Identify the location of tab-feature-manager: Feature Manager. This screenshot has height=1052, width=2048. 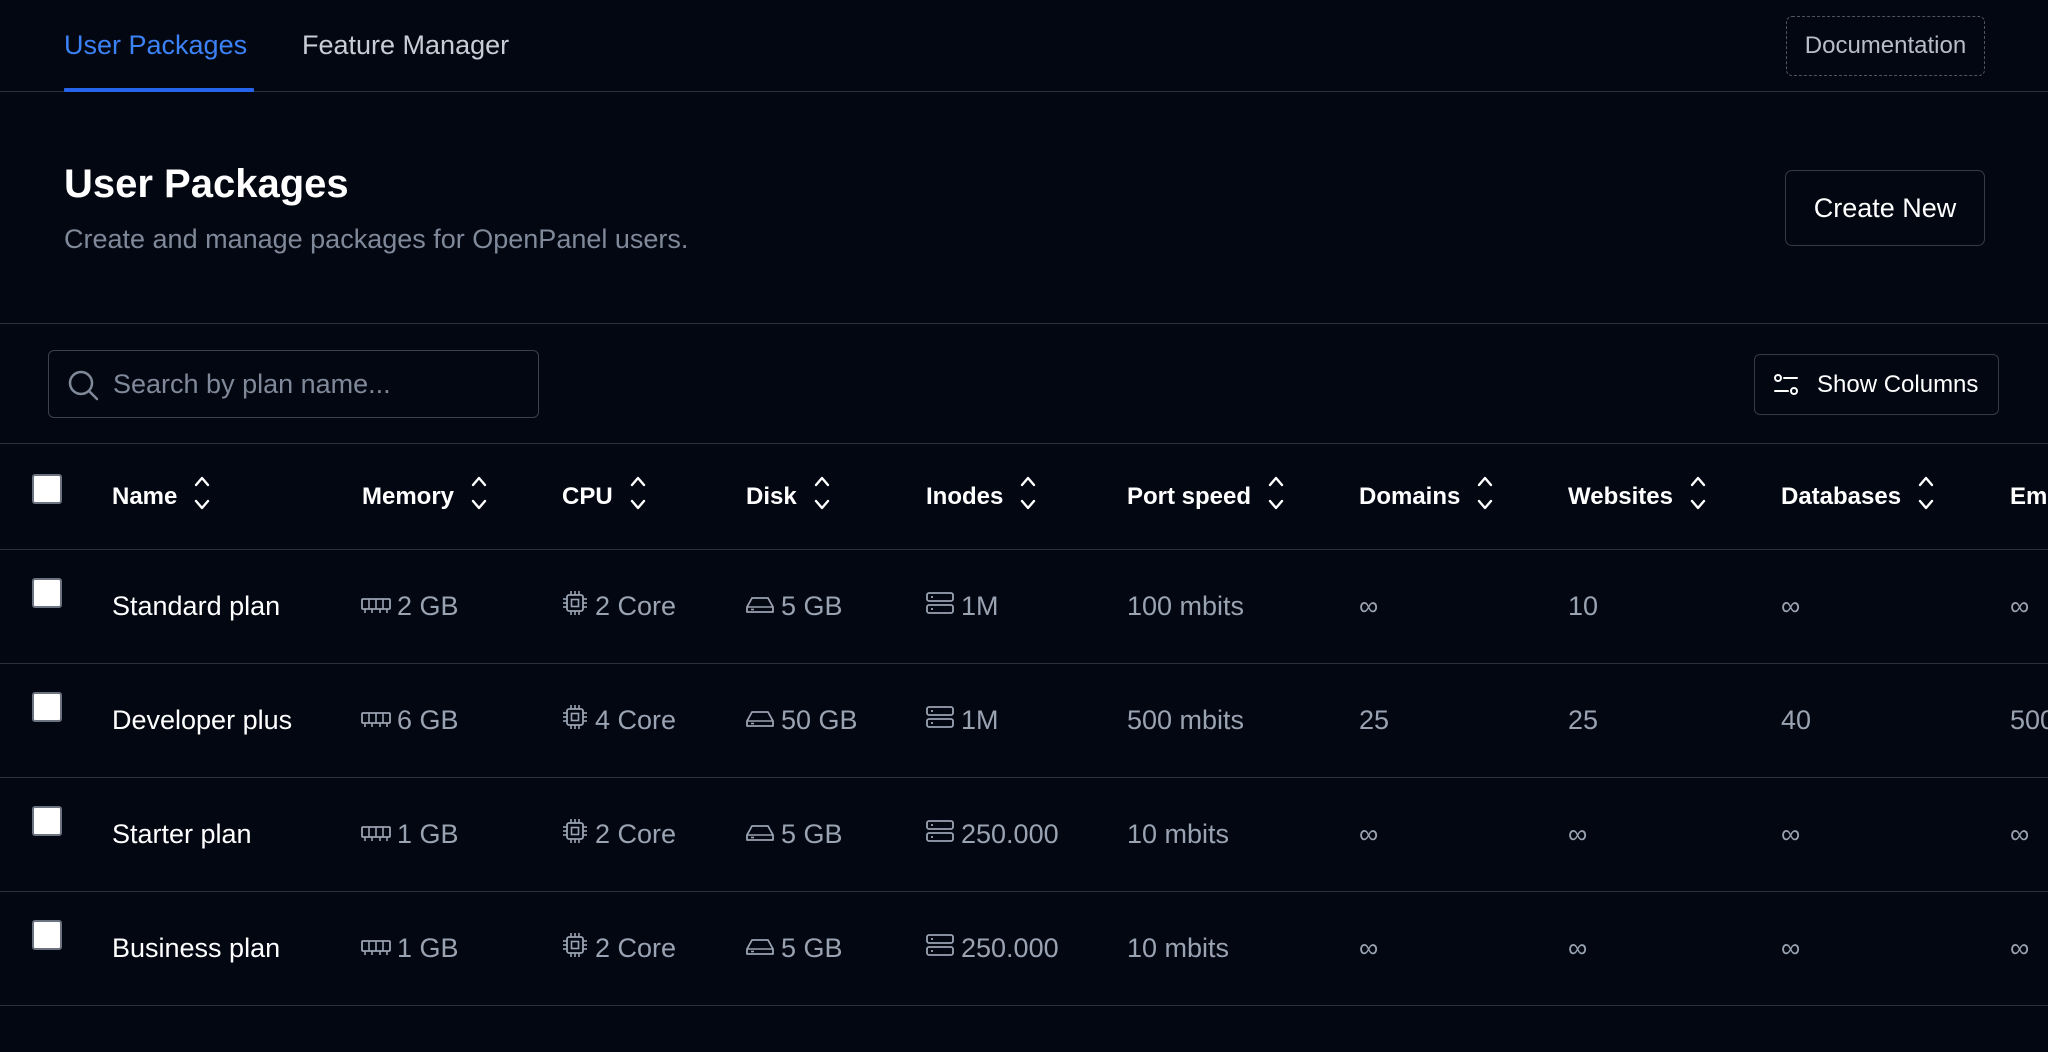
(405, 45).